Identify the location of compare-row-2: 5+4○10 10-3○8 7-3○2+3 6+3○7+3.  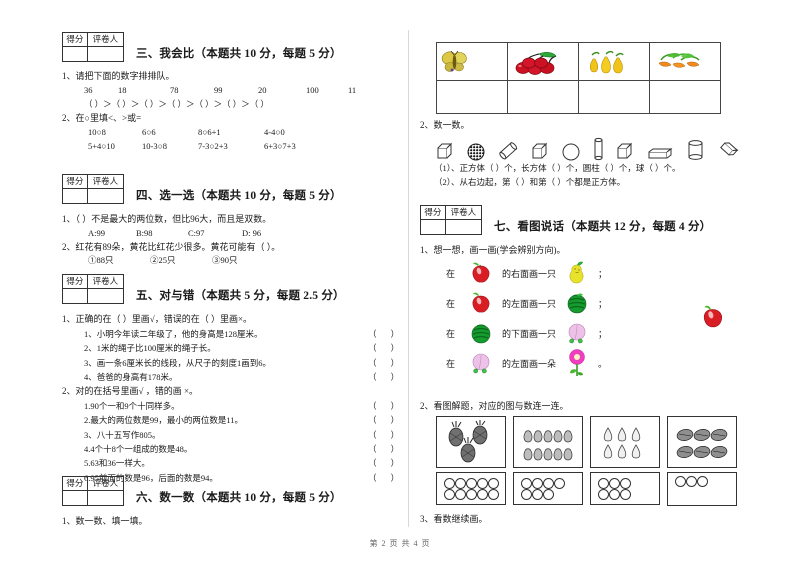
(245, 147).